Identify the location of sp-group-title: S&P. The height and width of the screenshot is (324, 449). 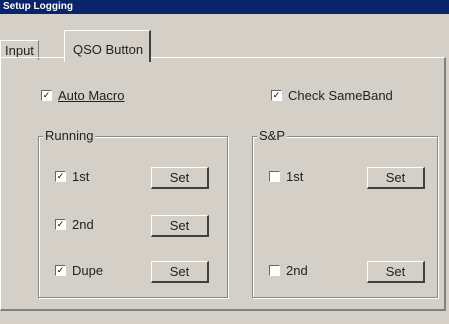
(272, 136).